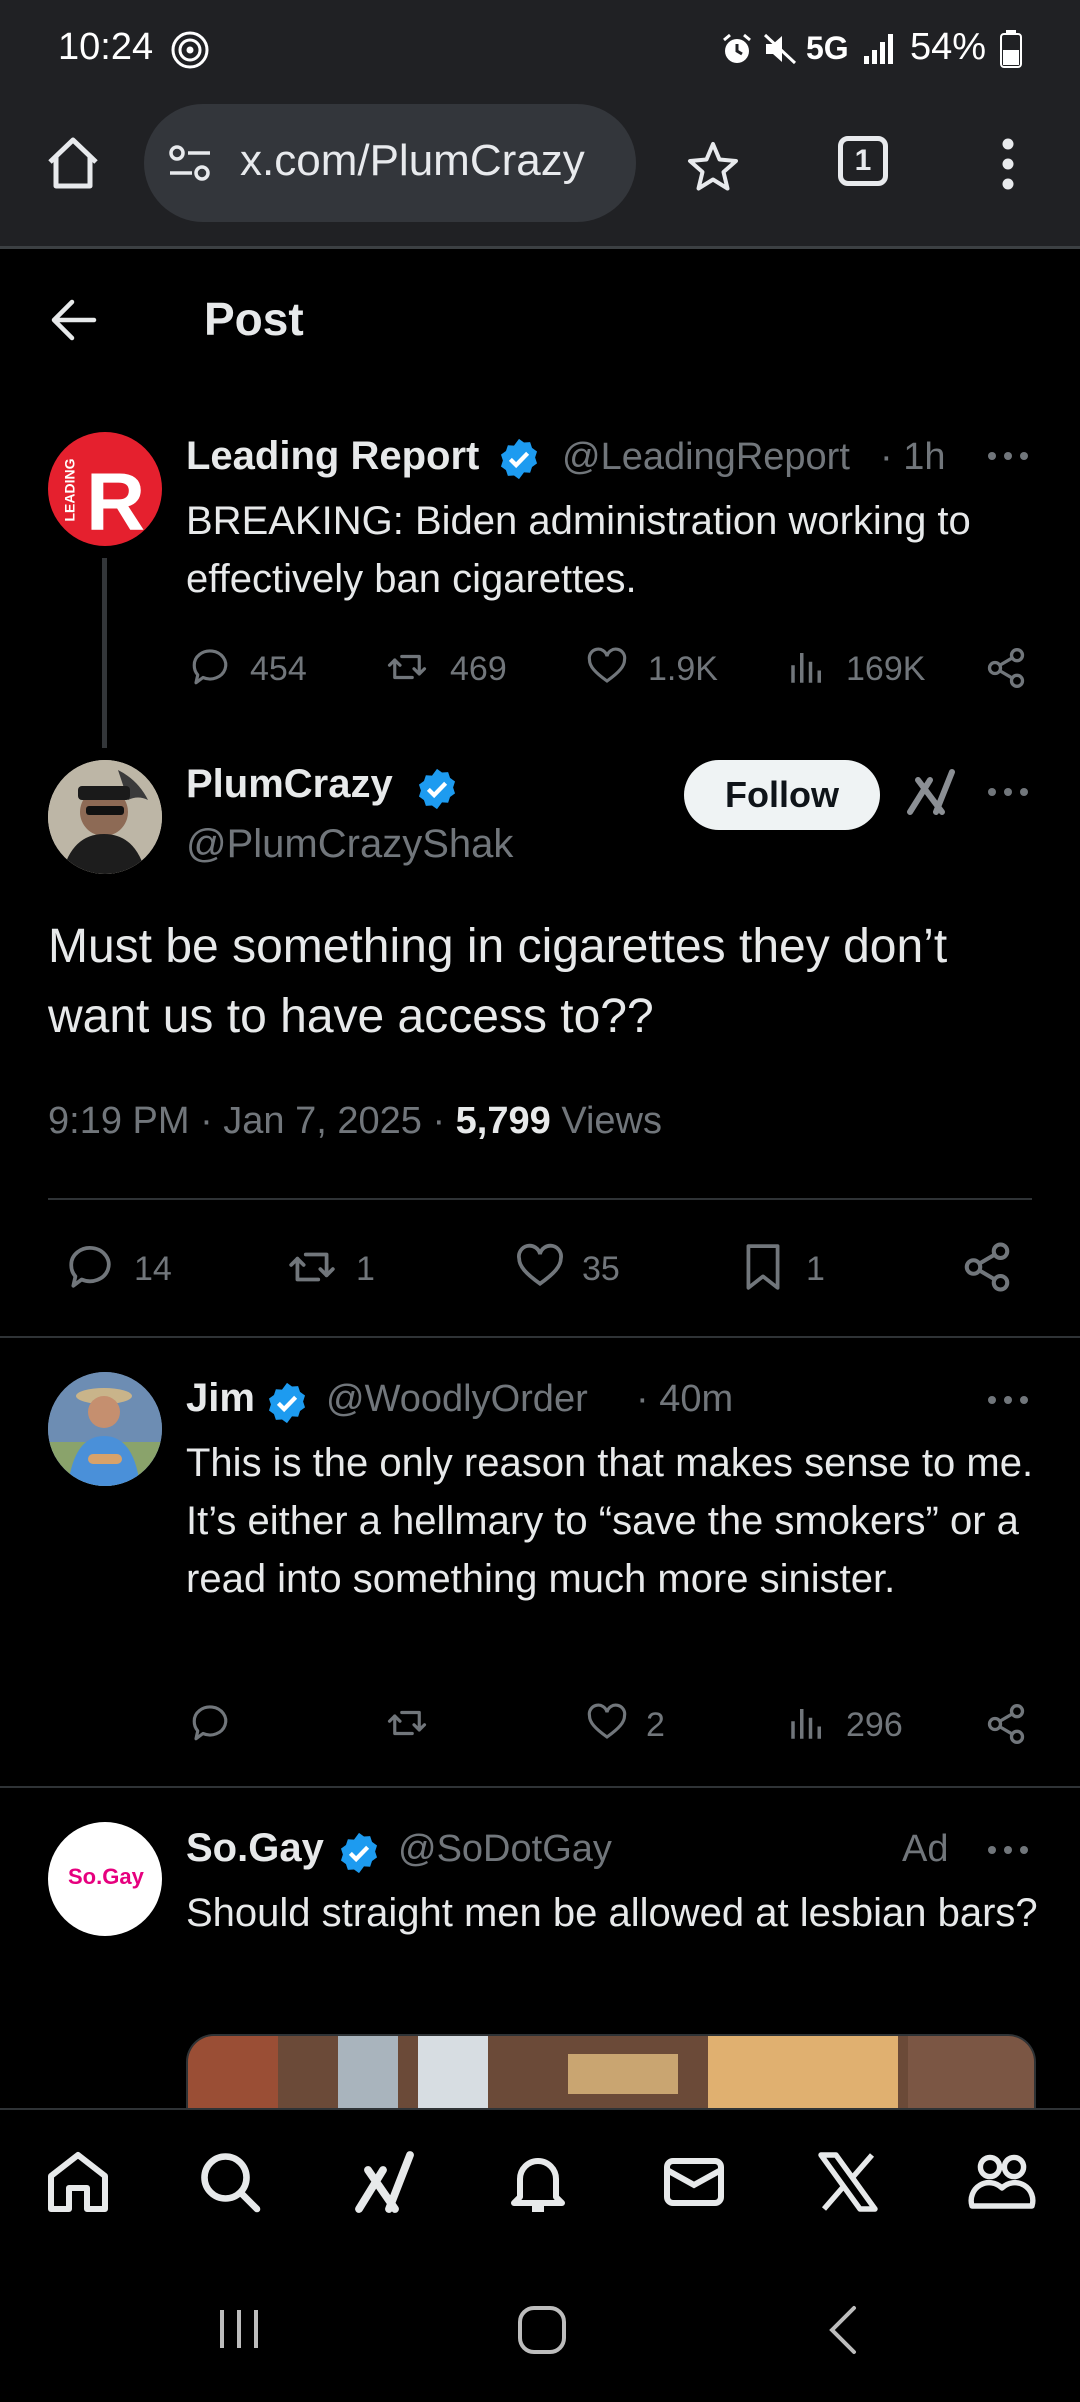  What do you see at coordinates (289, 784) in the screenshot?
I see `author-name: PlumCrazy` at bounding box center [289, 784].